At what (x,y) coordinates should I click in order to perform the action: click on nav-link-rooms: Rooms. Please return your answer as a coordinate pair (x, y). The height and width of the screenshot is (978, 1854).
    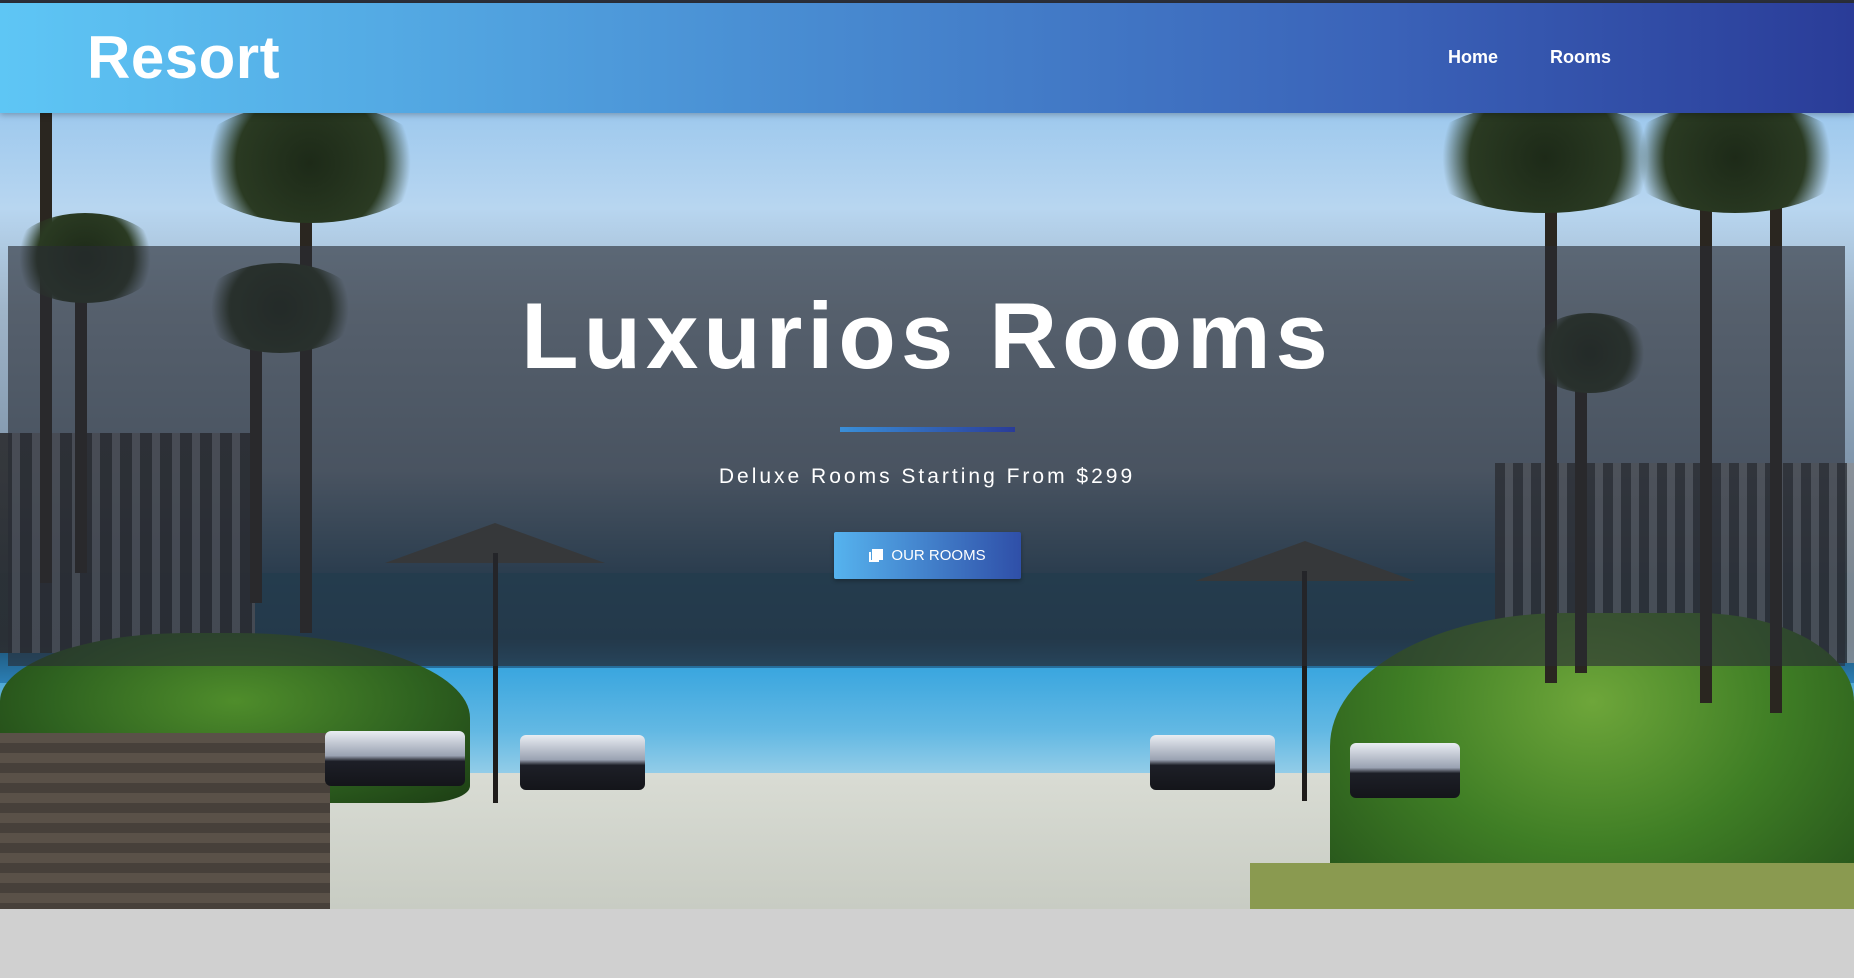
    Looking at the image, I should click on (1580, 57).